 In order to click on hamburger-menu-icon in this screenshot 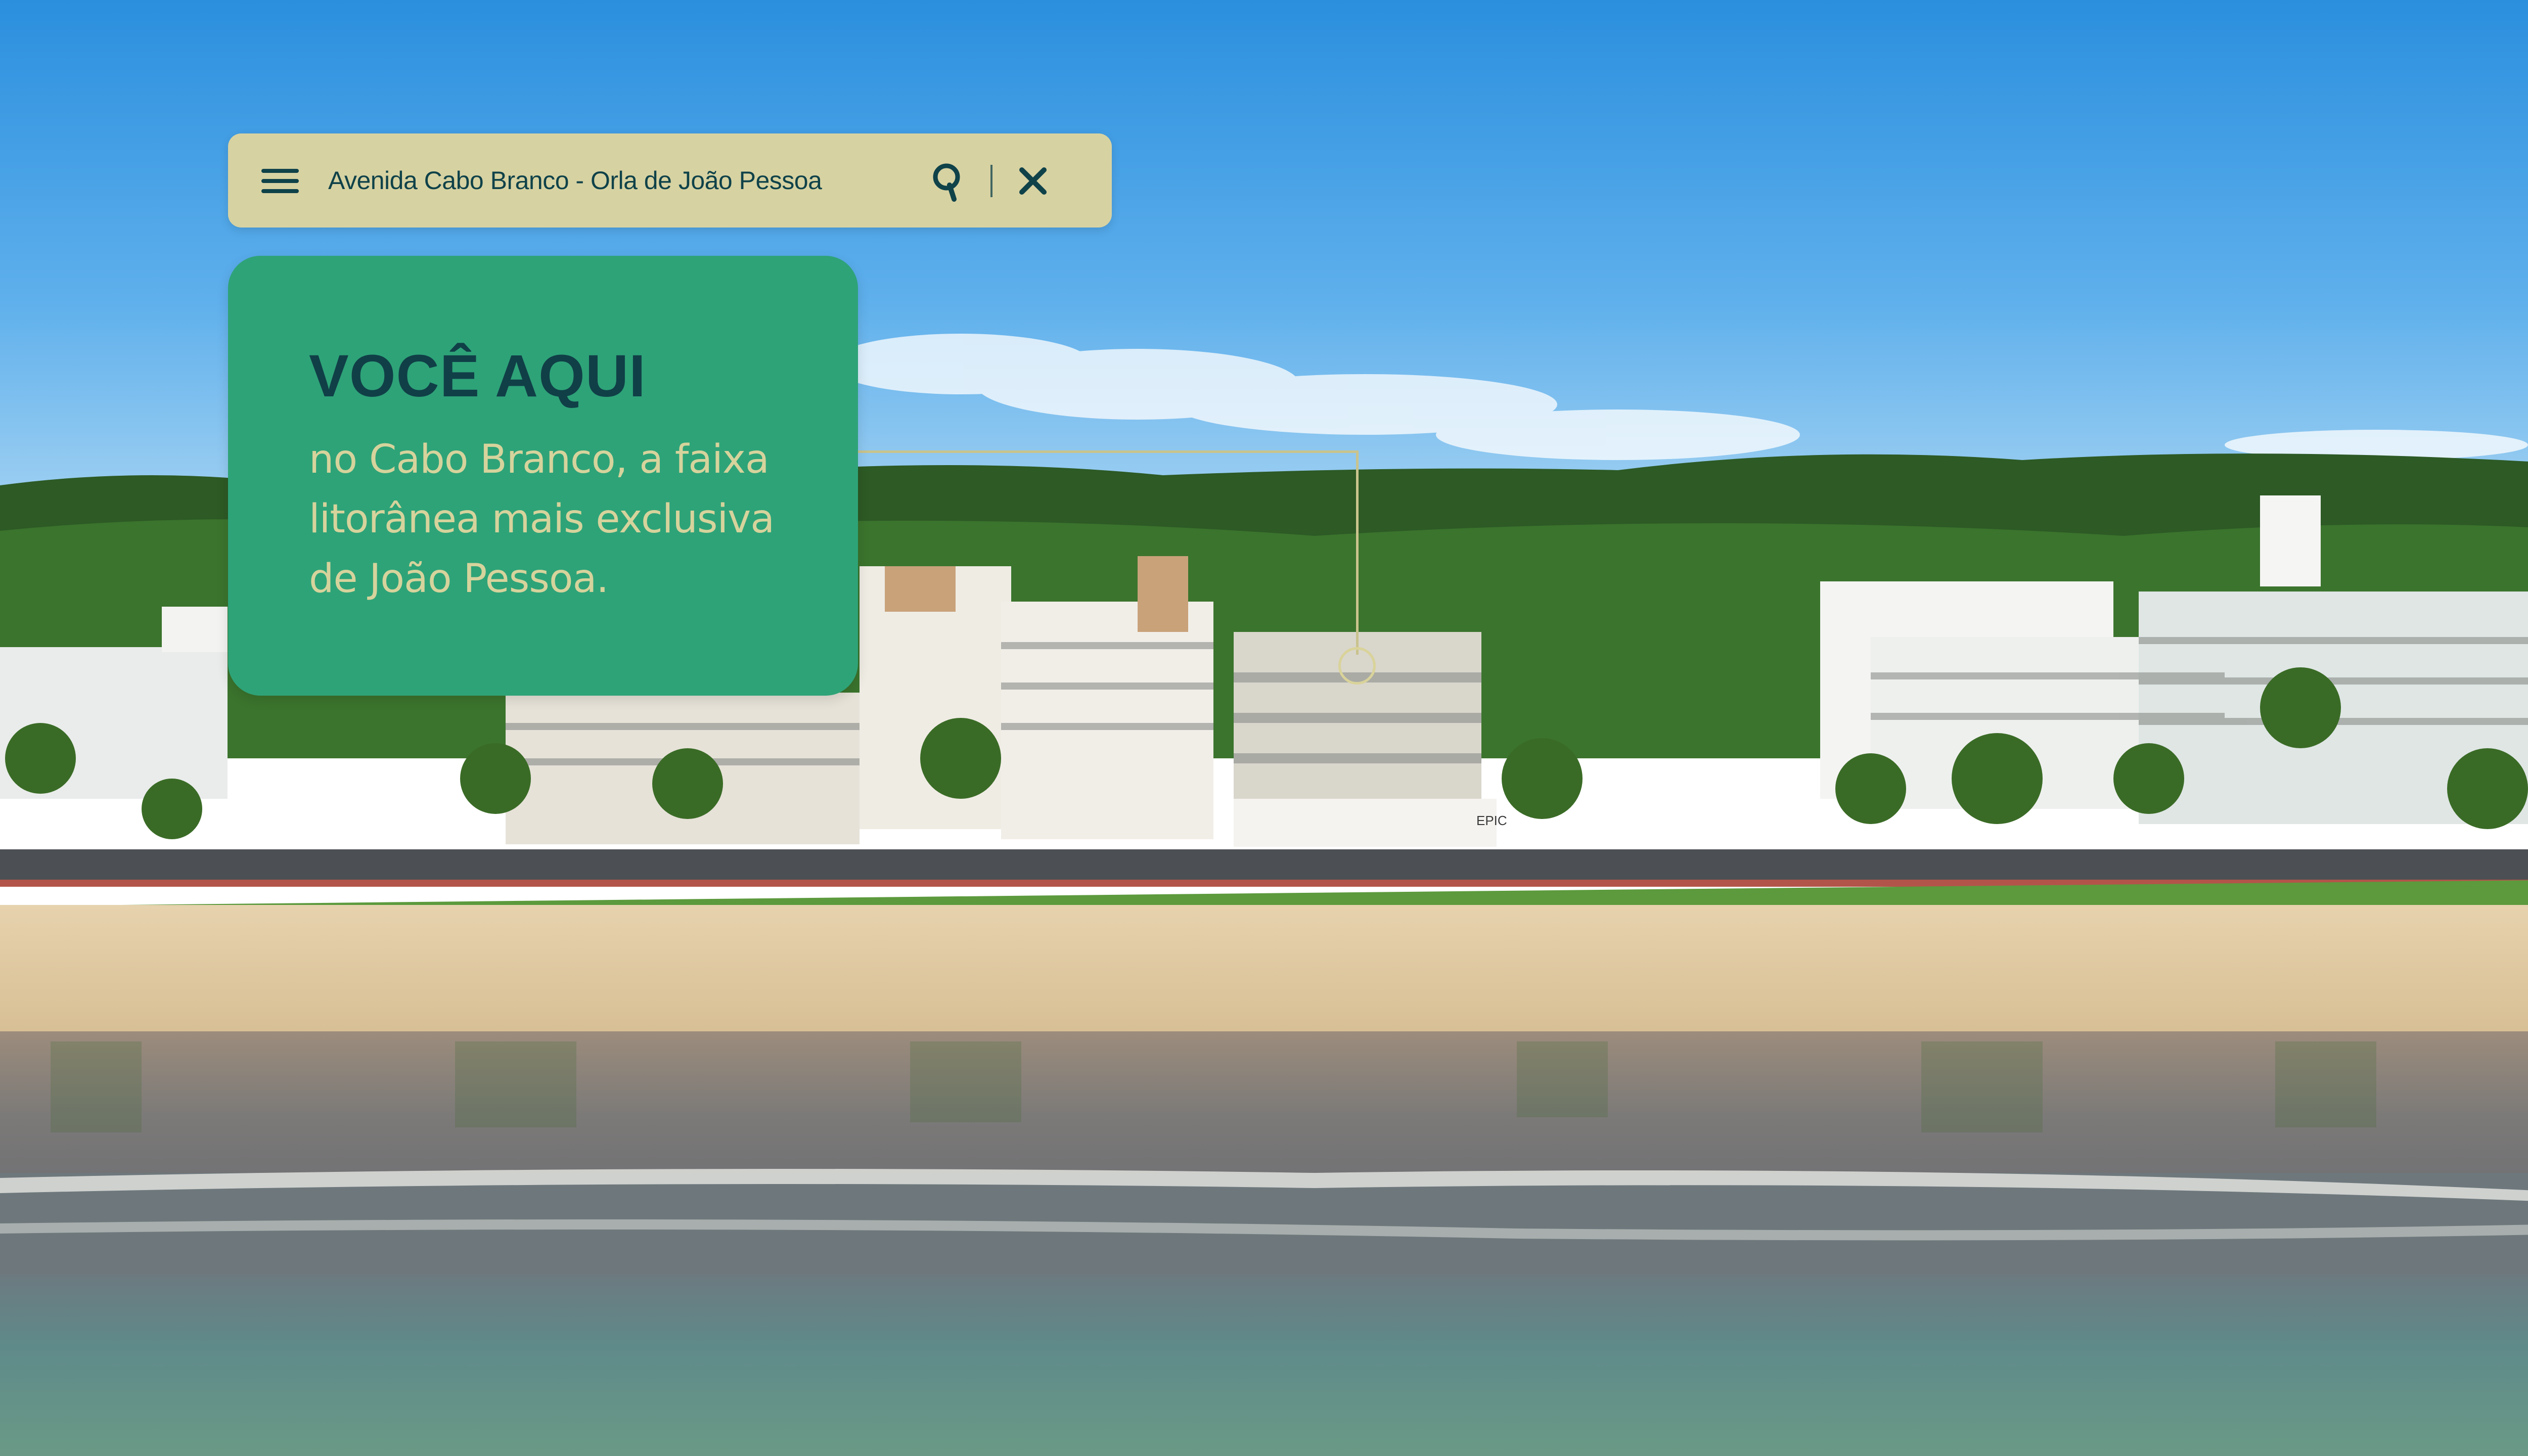, I will do `click(280, 181)`.